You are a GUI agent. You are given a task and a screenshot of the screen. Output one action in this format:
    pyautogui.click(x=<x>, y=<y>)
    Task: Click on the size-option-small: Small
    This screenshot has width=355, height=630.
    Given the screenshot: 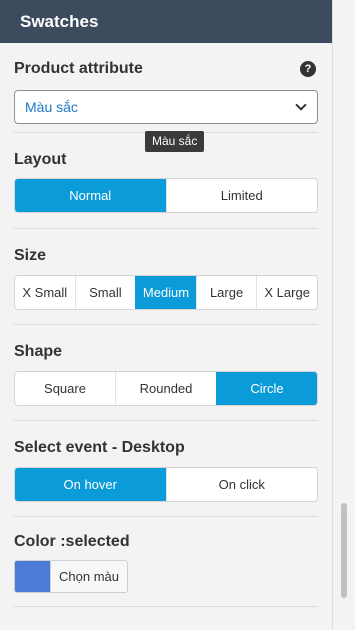 What is the action you would take?
    pyautogui.click(x=105, y=292)
    